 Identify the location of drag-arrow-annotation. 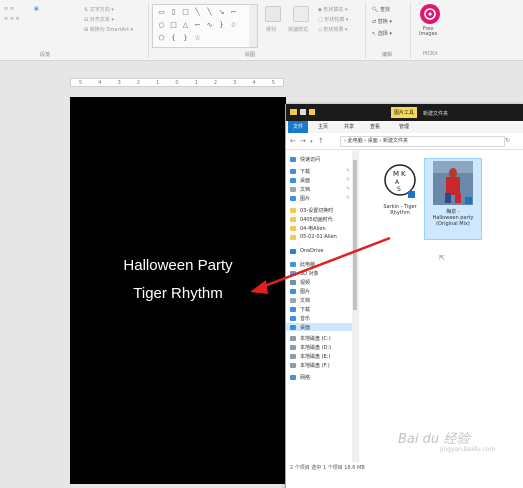
(320, 265).